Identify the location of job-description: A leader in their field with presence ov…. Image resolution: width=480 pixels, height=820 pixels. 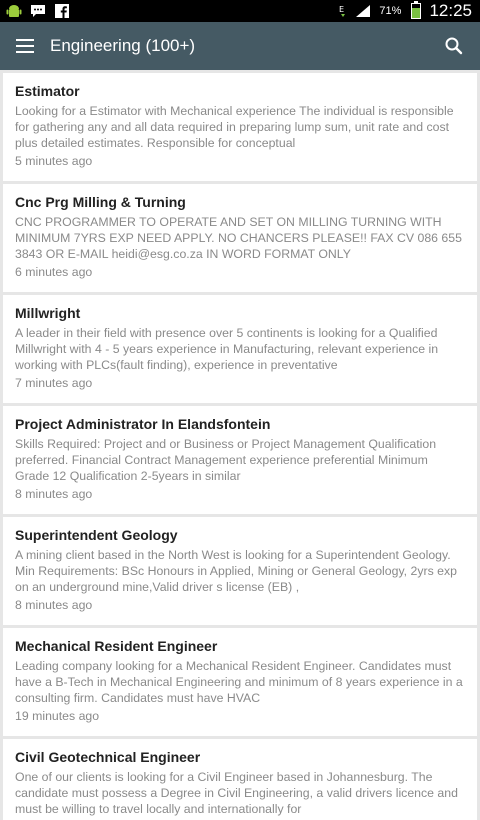
(227, 349).